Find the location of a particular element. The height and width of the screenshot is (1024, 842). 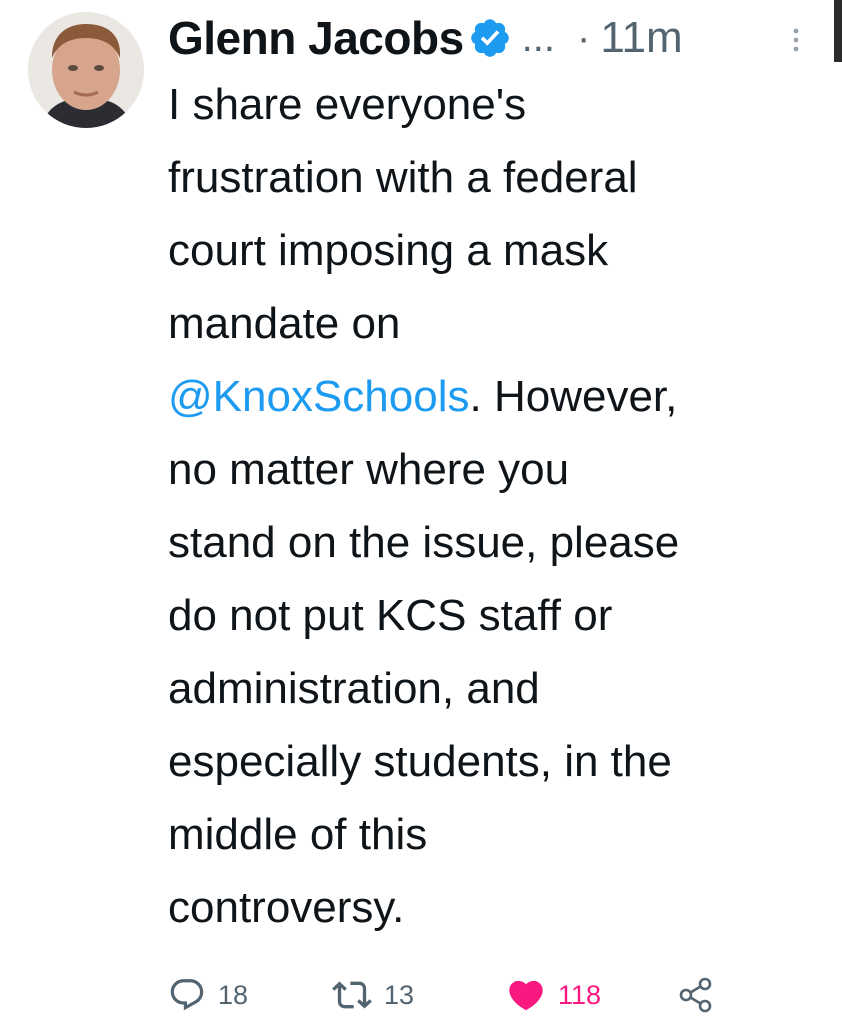

scrollbar-edge is located at coordinates (838, 31).